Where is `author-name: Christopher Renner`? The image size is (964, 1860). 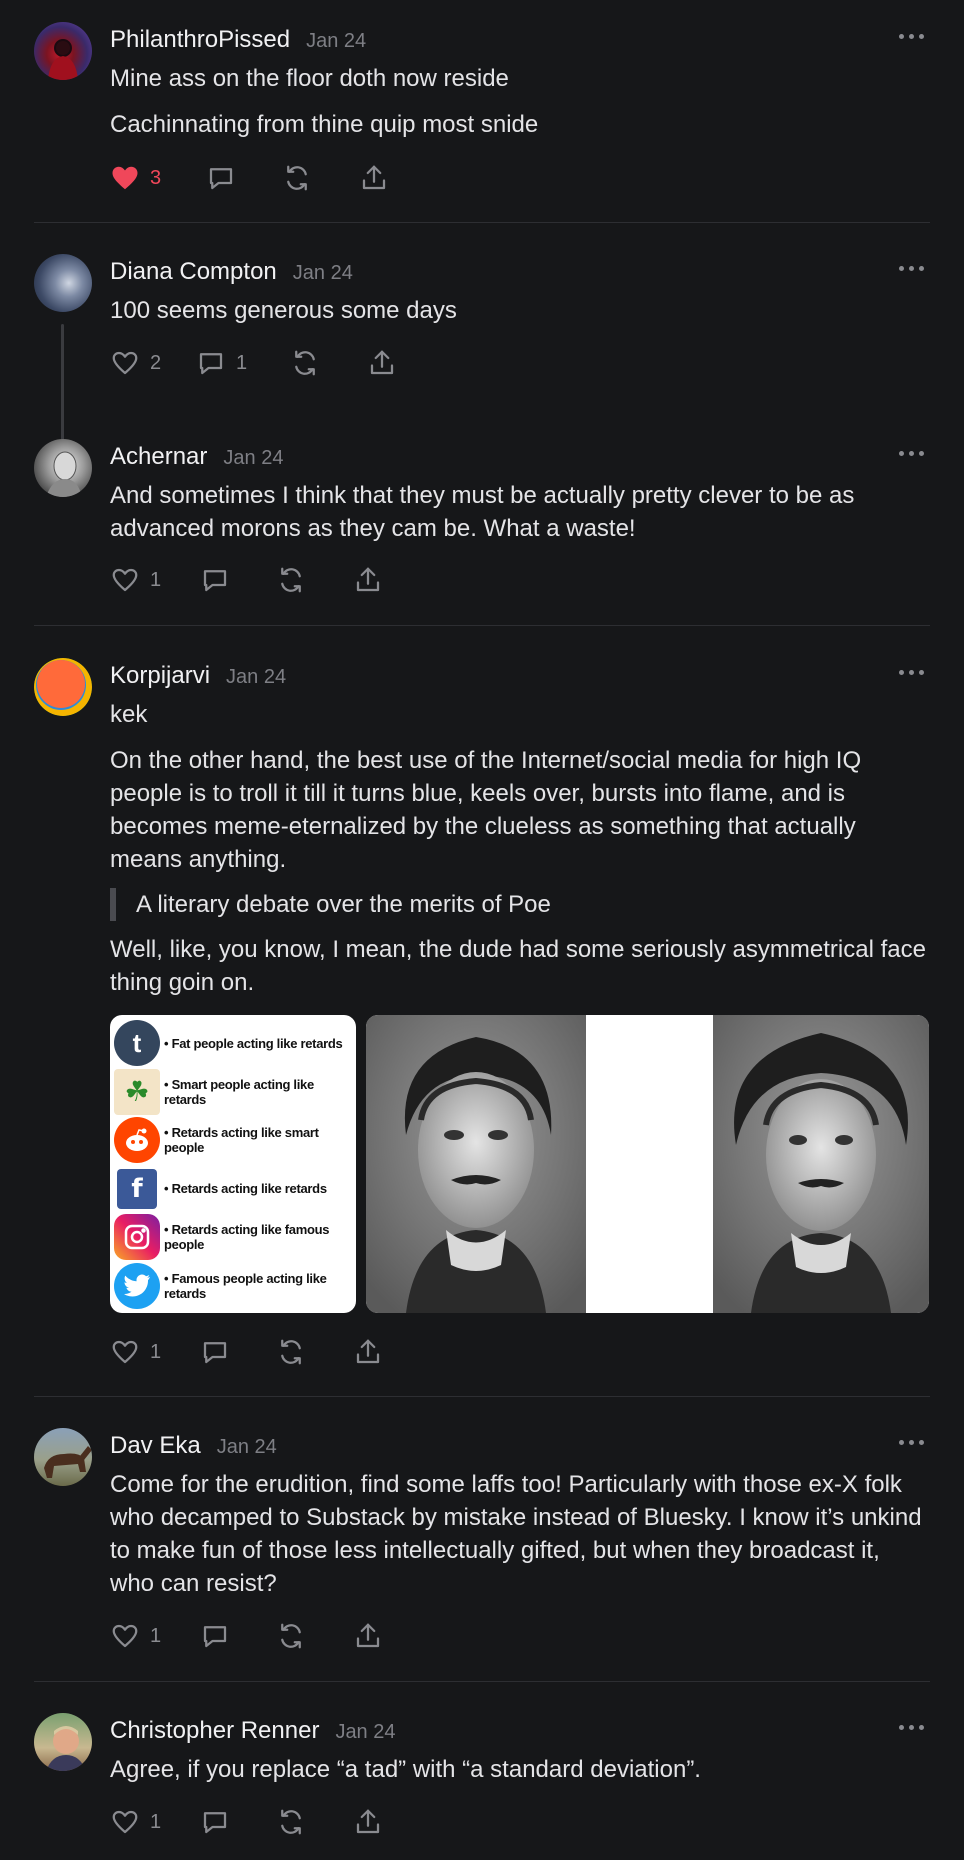 author-name: Christopher Renner is located at coordinates (214, 1731).